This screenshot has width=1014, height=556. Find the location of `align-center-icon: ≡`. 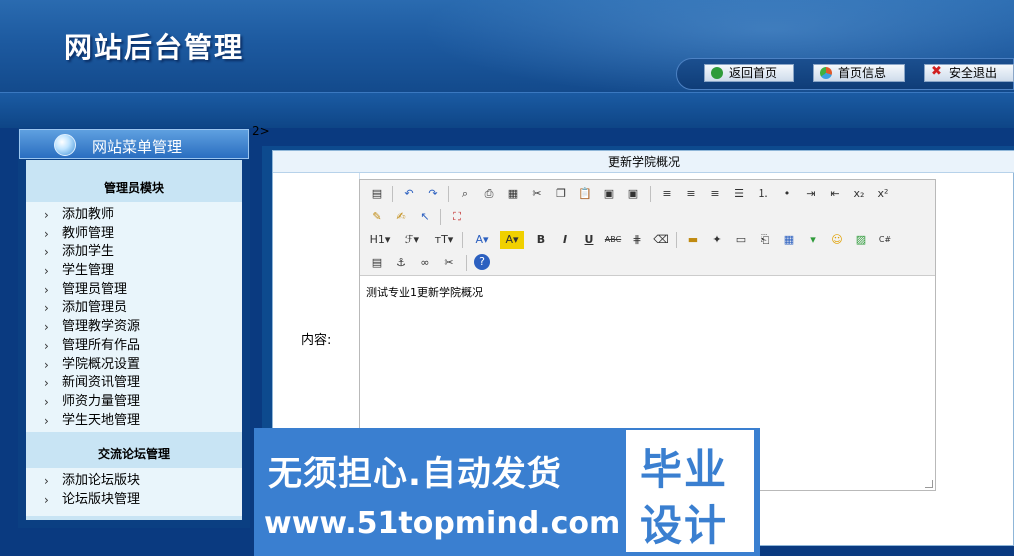

align-center-icon: ≡ is located at coordinates (691, 194).